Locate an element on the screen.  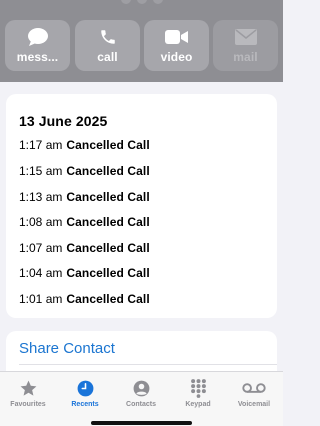
message-icon is located at coordinates (37, 37).